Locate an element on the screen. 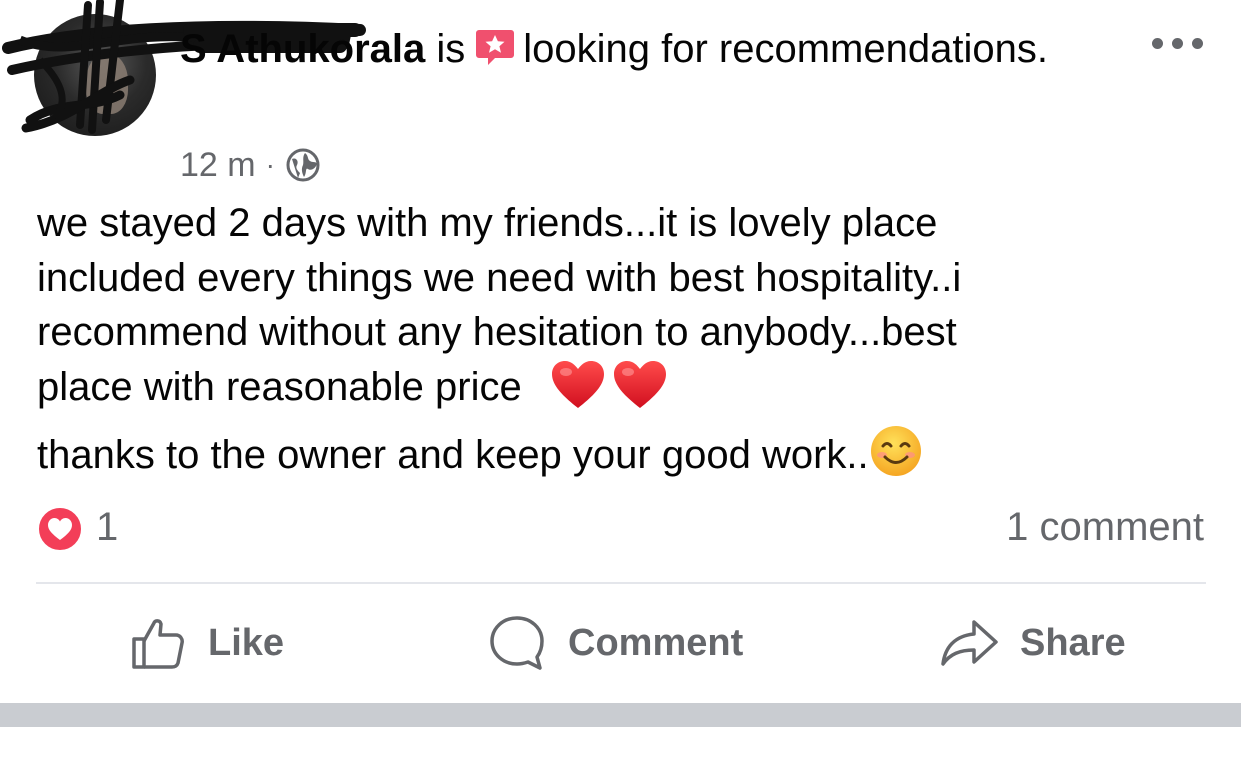 The image size is (1241, 767). share-button: Share is located at coordinates (1033, 643).